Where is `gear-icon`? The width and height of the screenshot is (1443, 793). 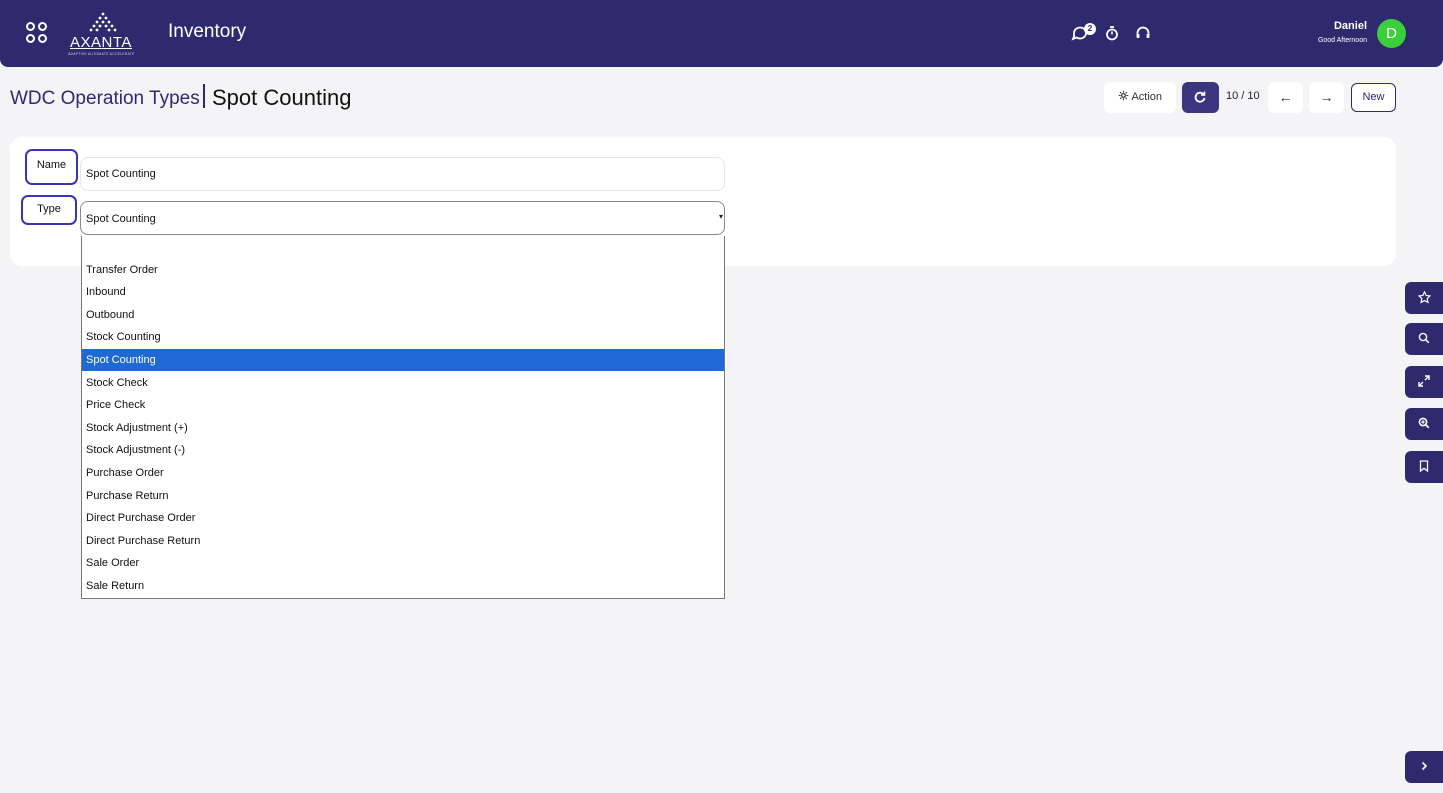 gear-icon is located at coordinates (1123, 95).